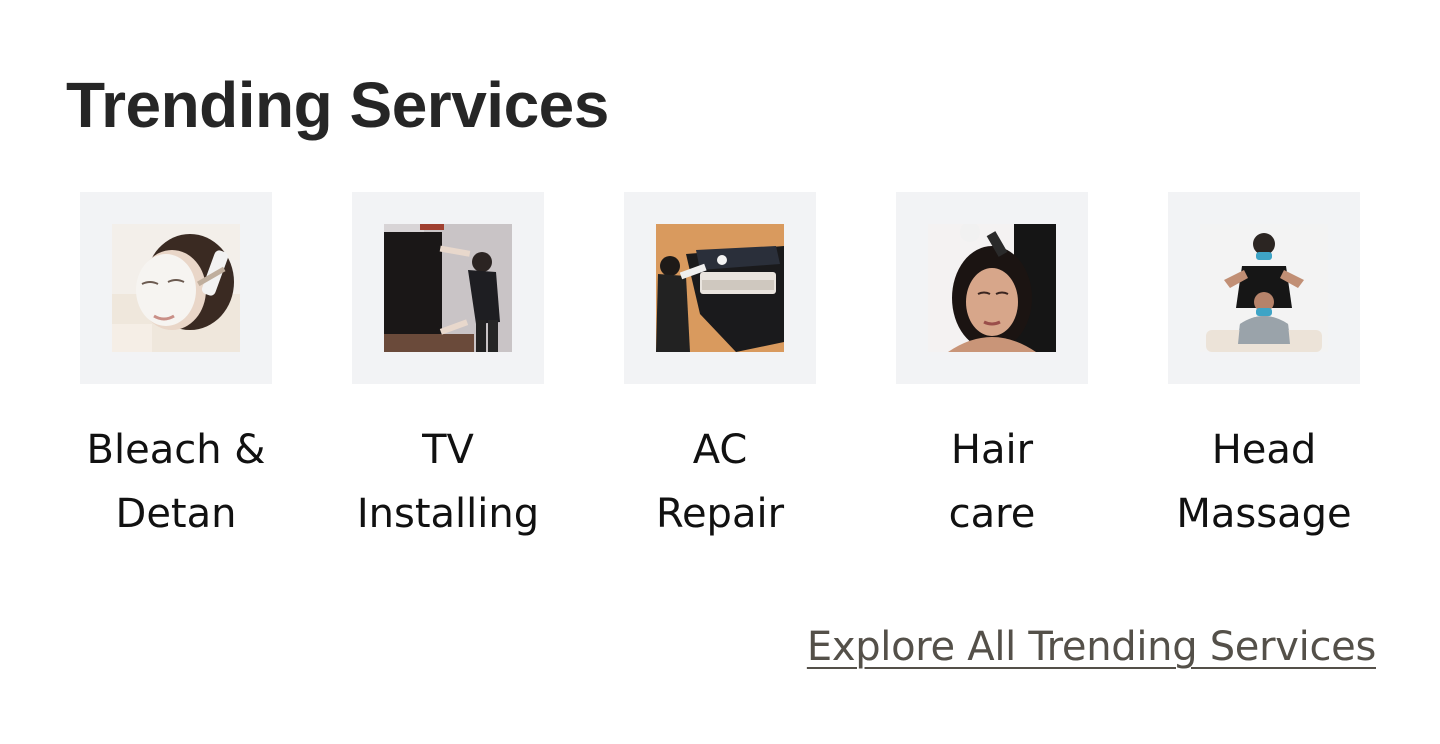 This screenshot has width=1440, height=744. What do you see at coordinates (1264, 514) in the screenshot?
I see `service-label-line: Massage` at bounding box center [1264, 514].